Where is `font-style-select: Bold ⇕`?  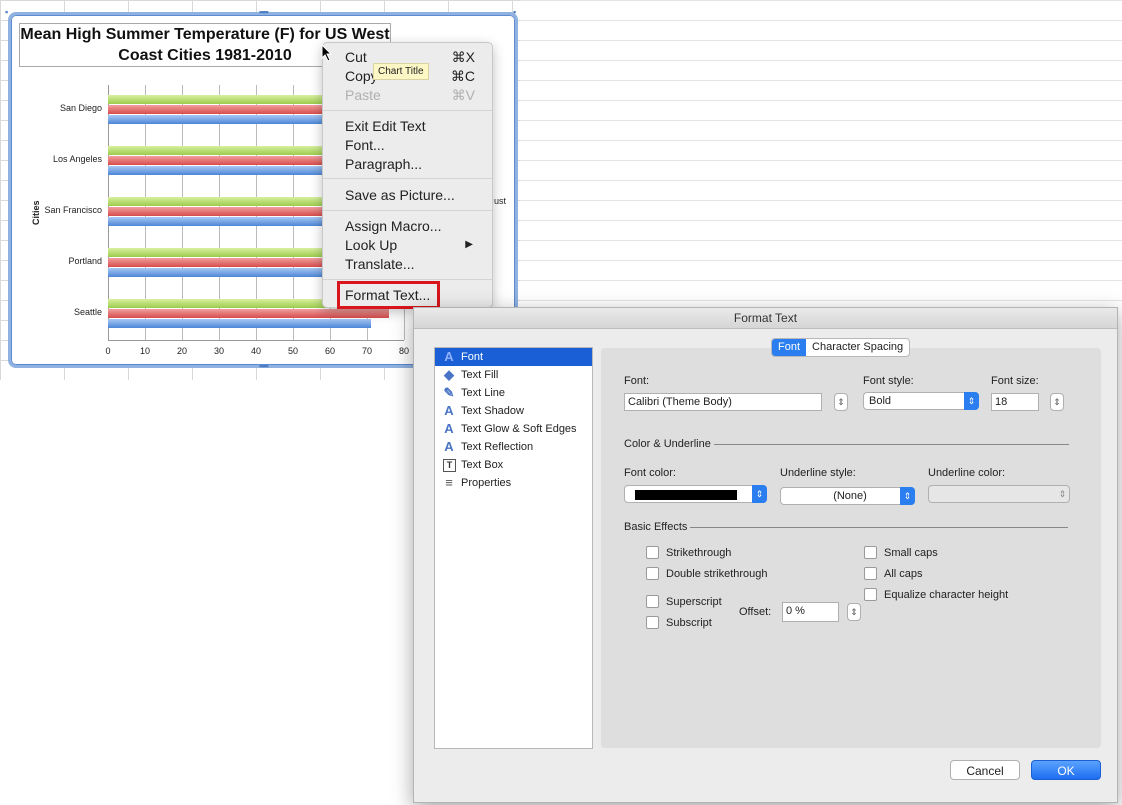
font-style-select: Bold ⇕ is located at coordinates (921, 401).